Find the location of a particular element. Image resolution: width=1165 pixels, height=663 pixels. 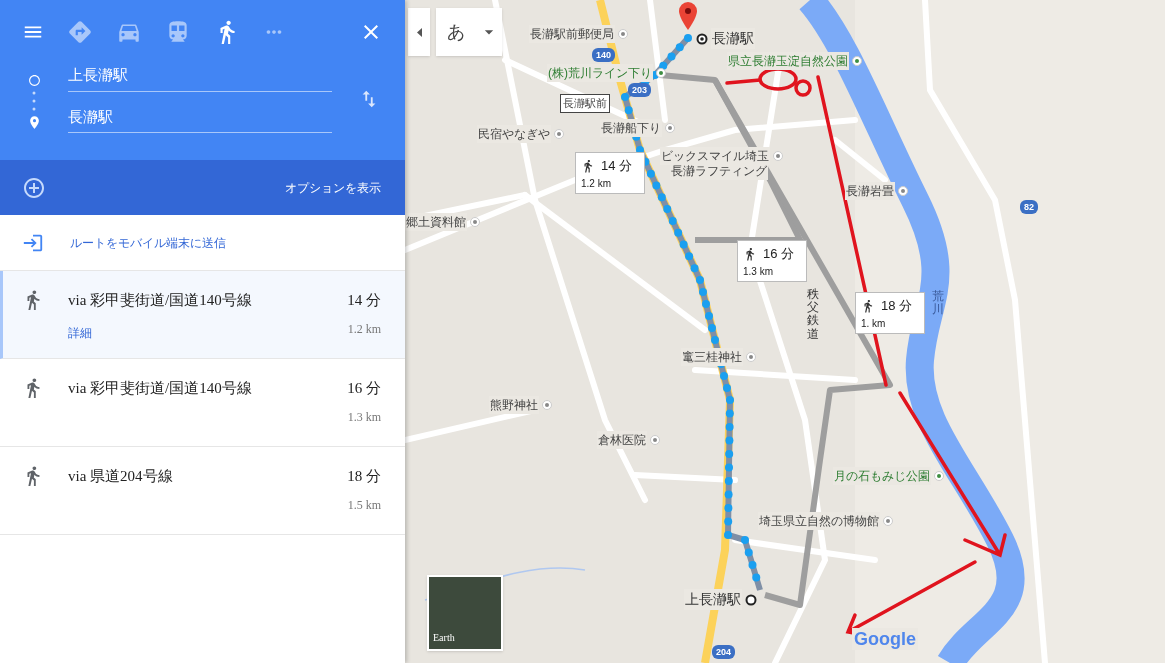

earth-label: Earth is located at coordinates (444, 638).